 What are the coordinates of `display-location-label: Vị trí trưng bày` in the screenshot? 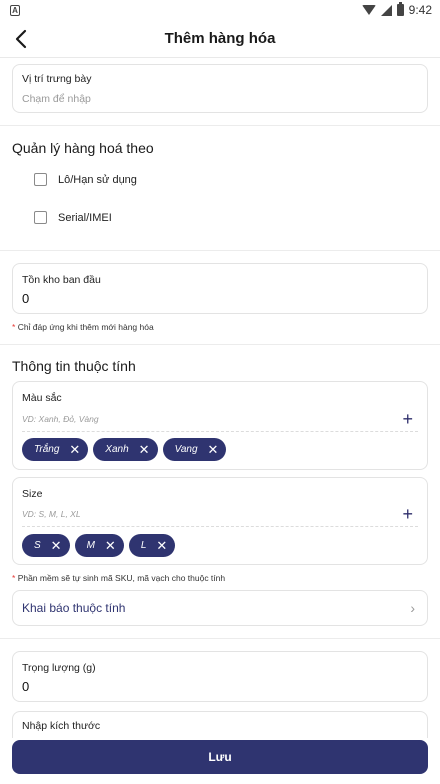 It's located at (57, 79).